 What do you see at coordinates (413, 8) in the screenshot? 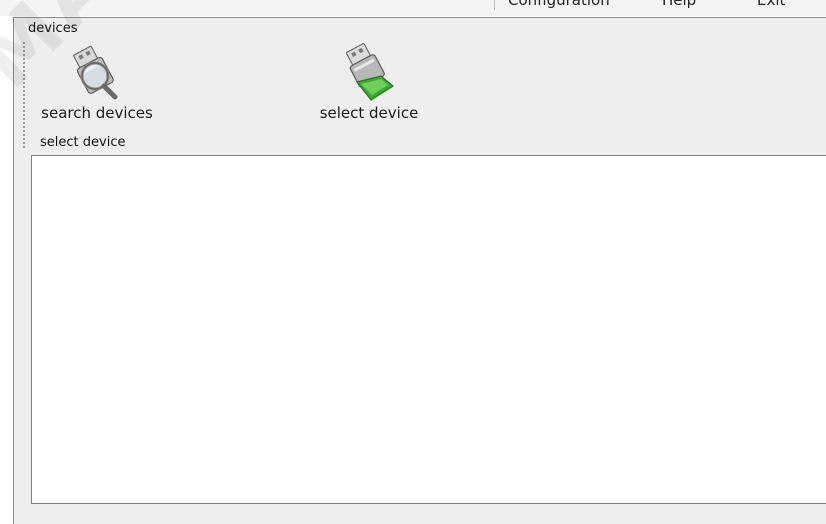
I see `menu-bar: Configuration Help Exit` at bounding box center [413, 8].